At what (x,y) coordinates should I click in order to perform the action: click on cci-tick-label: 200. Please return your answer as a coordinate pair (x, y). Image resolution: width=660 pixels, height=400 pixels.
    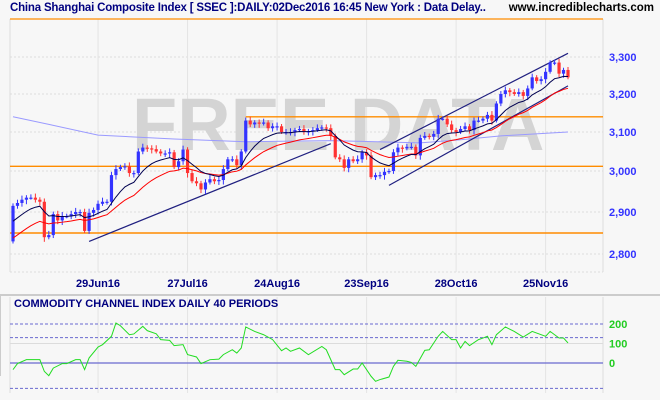
    Looking at the image, I should click on (618, 325).